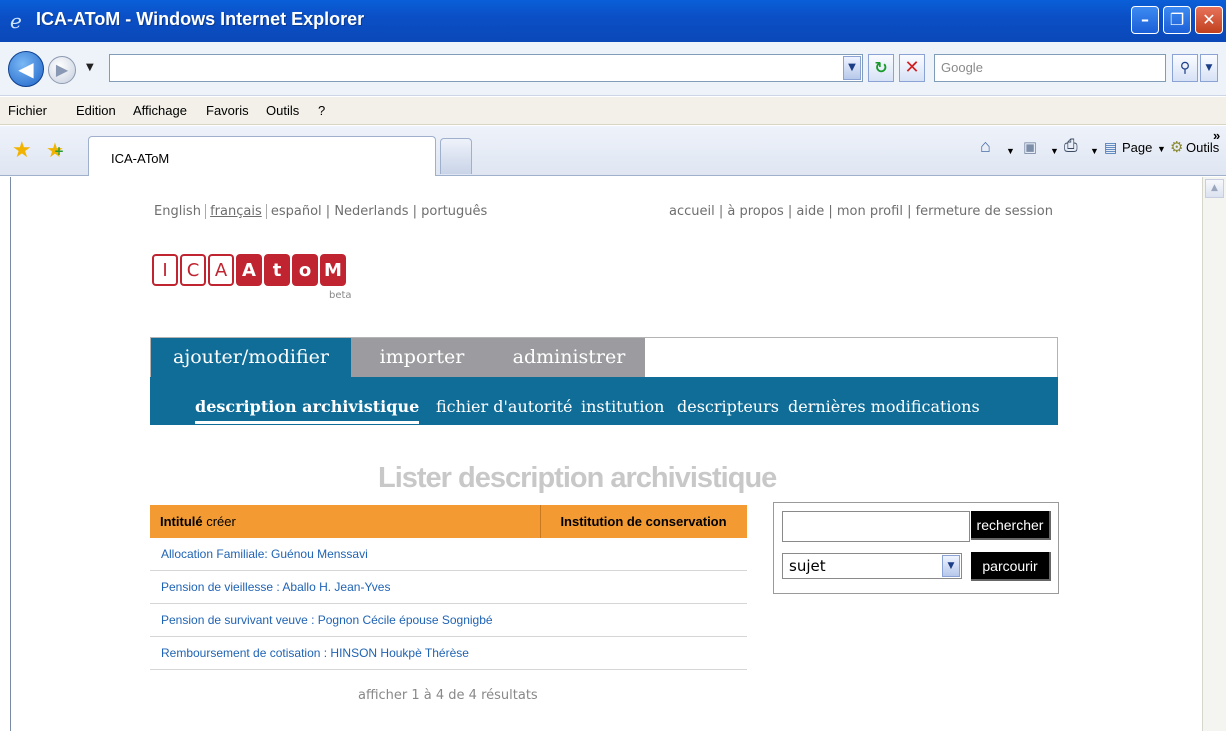 This screenshot has width=1226, height=731. Describe the element at coordinates (1216, 135) in the screenshot. I see `toolbar-overflow-icon: »` at that location.